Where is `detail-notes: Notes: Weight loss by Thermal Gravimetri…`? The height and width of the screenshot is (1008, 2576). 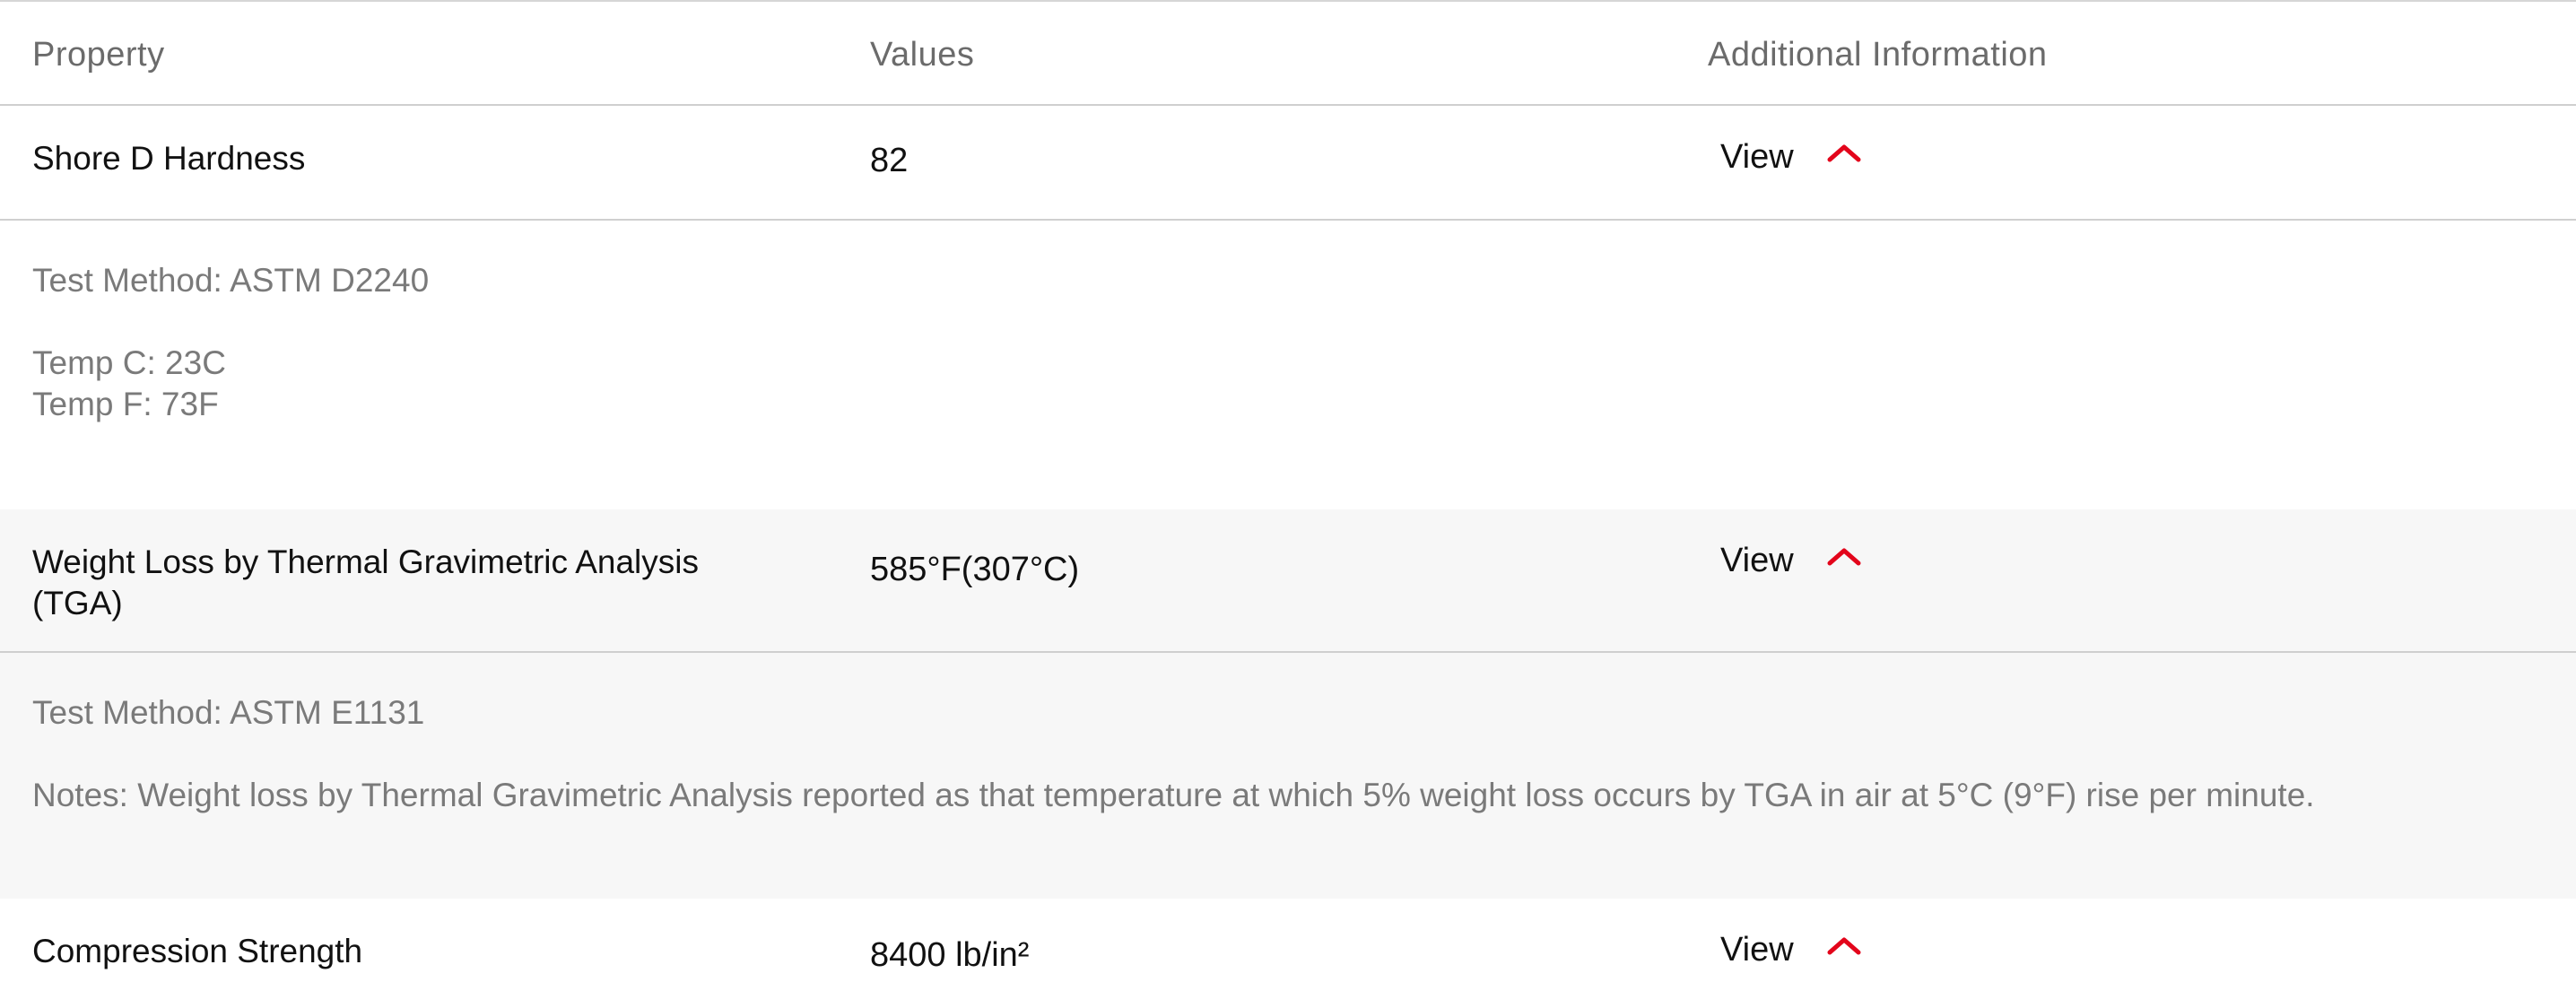 detail-notes: Notes: Weight loss by Thermal Gravimetri… is located at coordinates (1173, 795).